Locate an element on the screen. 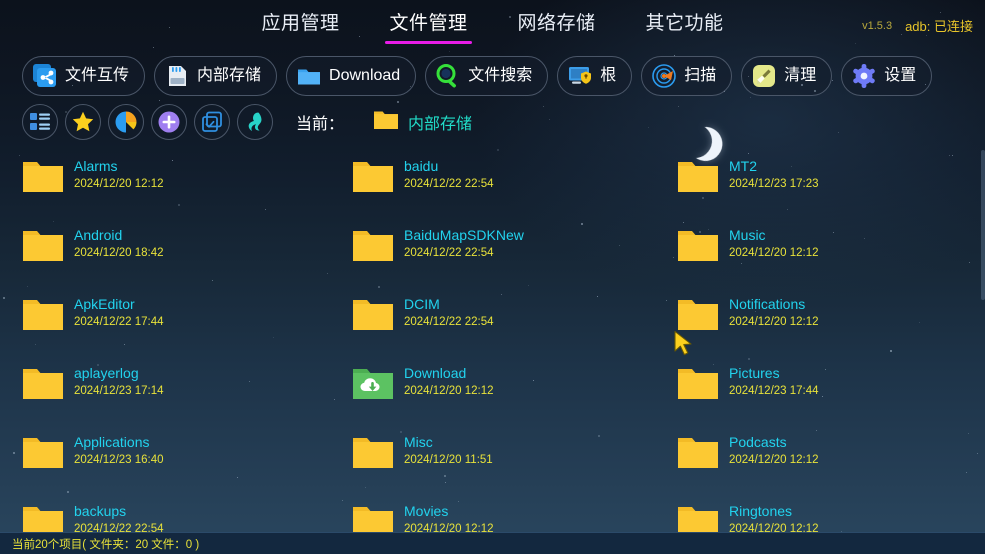 The width and height of the screenshot is (985, 554). file-transfer-label: 文件互传 is located at coordinates (97, 75).